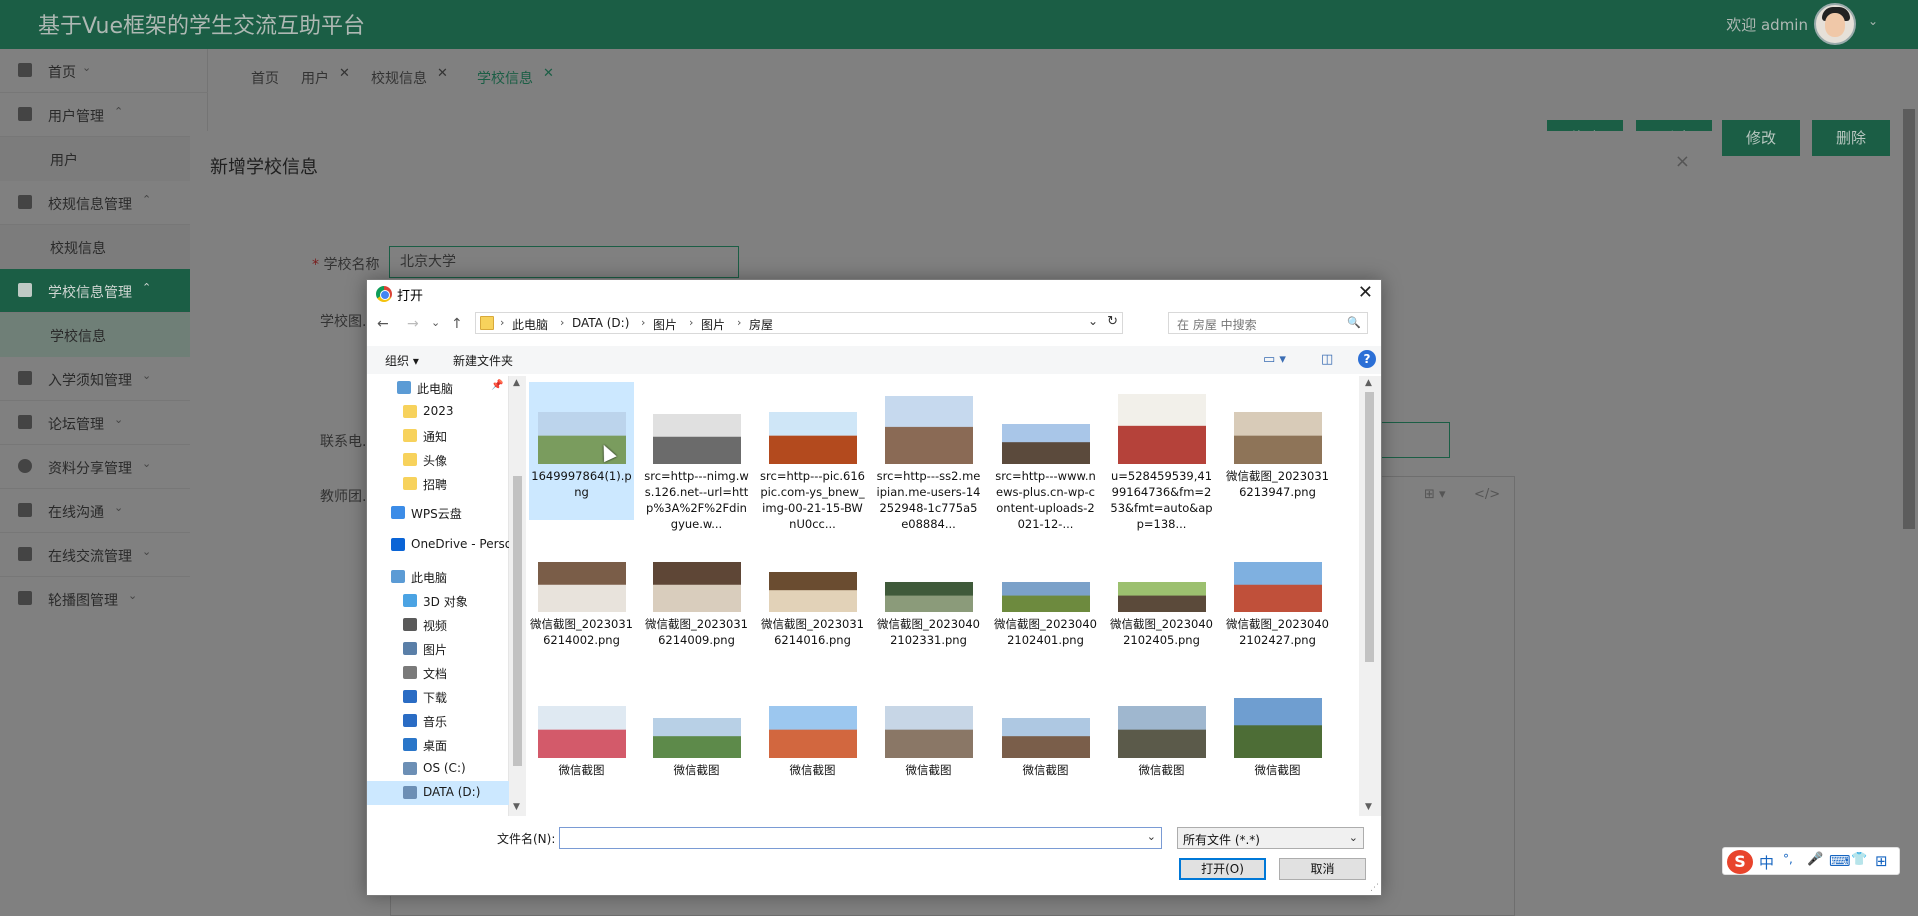 This screenshot has width=1918, height=916. Describe the element at coordinates (483, 360) in the screenshot. I see `new-folder-button: 新建文件夹` at that location.